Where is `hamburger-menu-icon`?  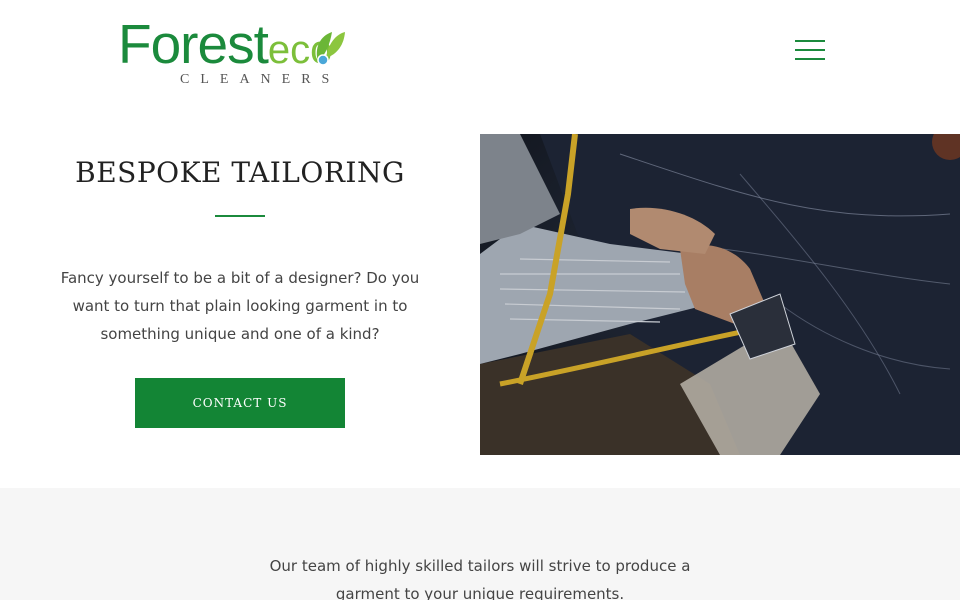 hamburger-menu-icon is located at coordinates (810, 50).